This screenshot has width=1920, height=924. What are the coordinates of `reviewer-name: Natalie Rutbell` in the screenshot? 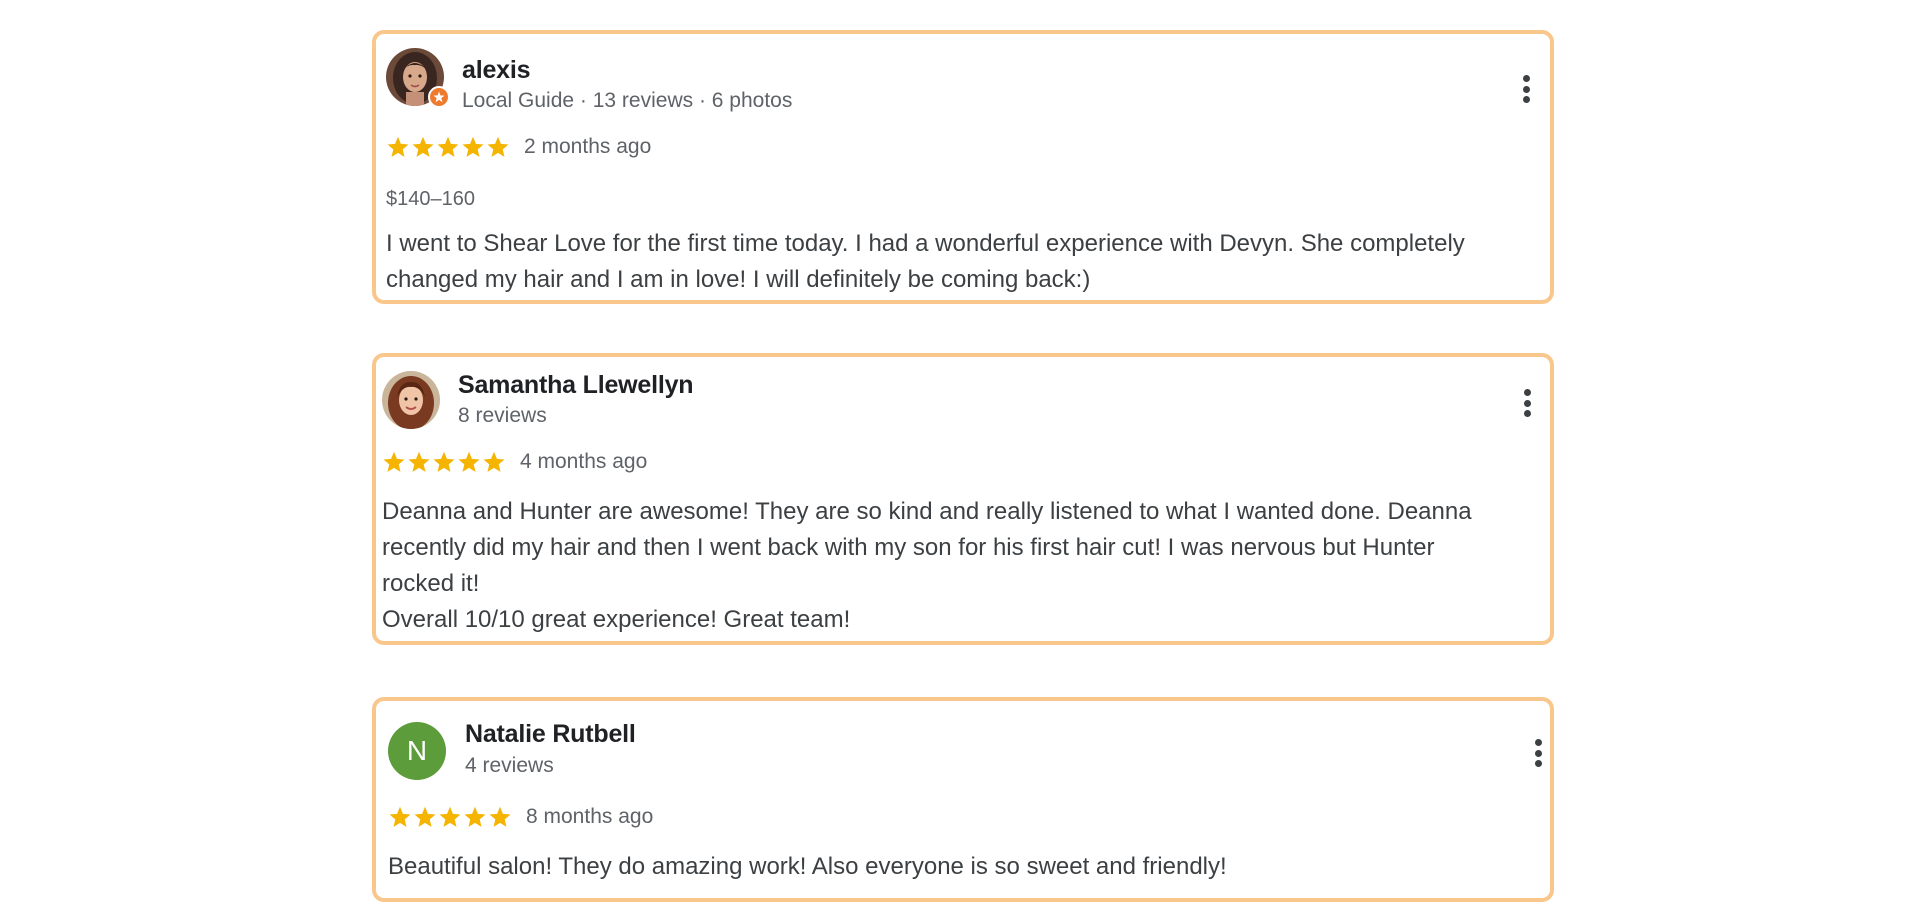 It's located at (550, 734).